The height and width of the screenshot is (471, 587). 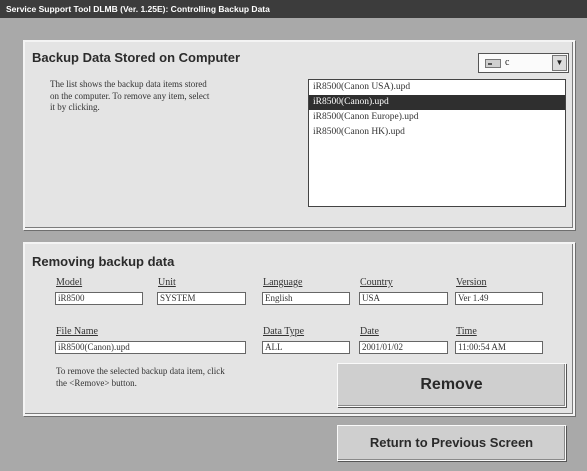 I want to click on backup-panel-title: Backup Data Stored on Computer, so click(x=136, y=57).